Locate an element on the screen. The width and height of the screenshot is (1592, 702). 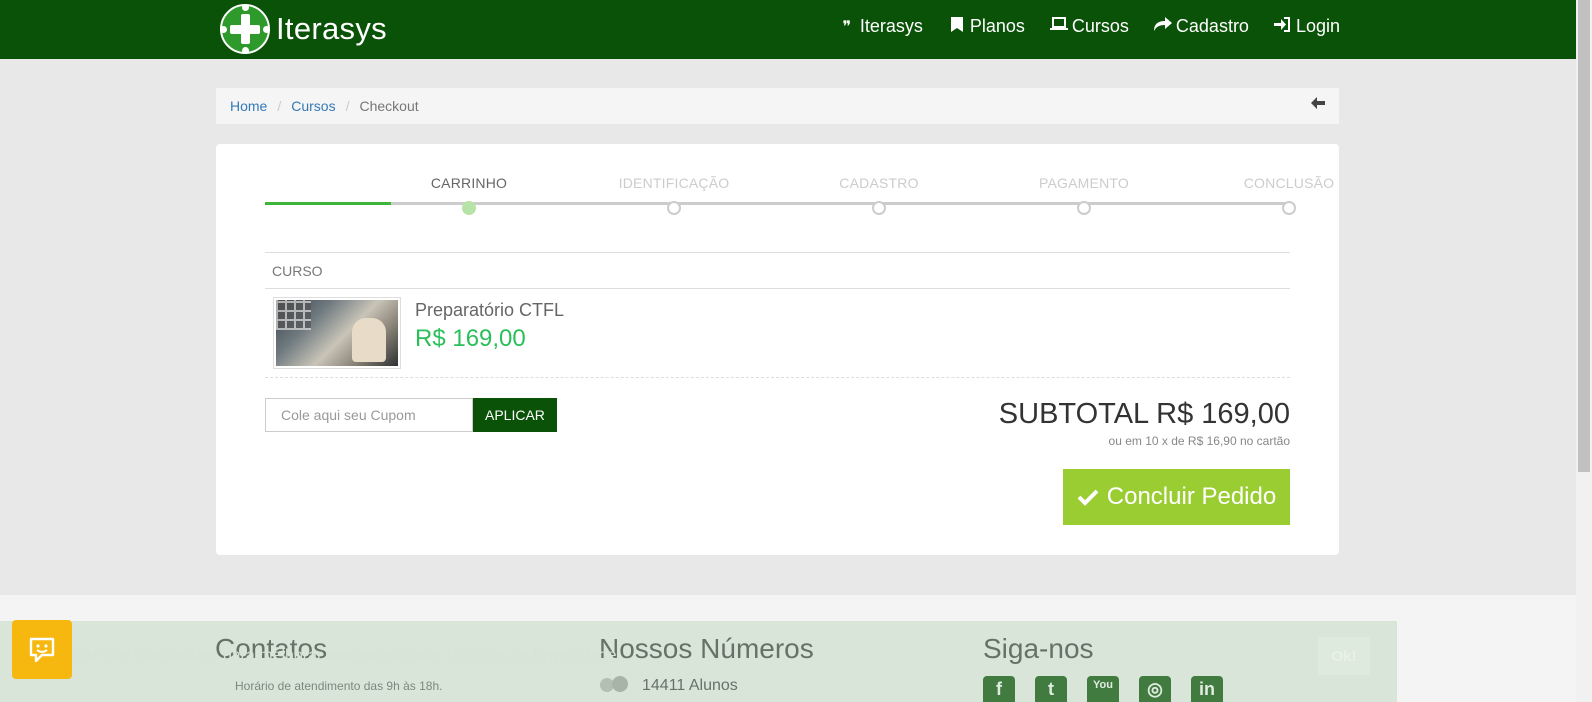
installments-text: ou em 10 x de R$ 16,90 no cartão is located at coordinates (1199, 441).